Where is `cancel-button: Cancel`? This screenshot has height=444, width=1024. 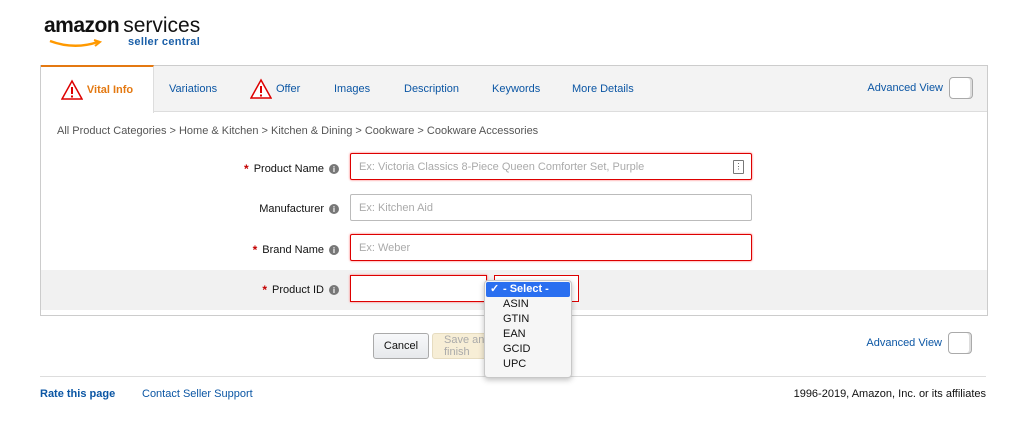
cancel-button: Cancel is located at coordinates (401, 346).